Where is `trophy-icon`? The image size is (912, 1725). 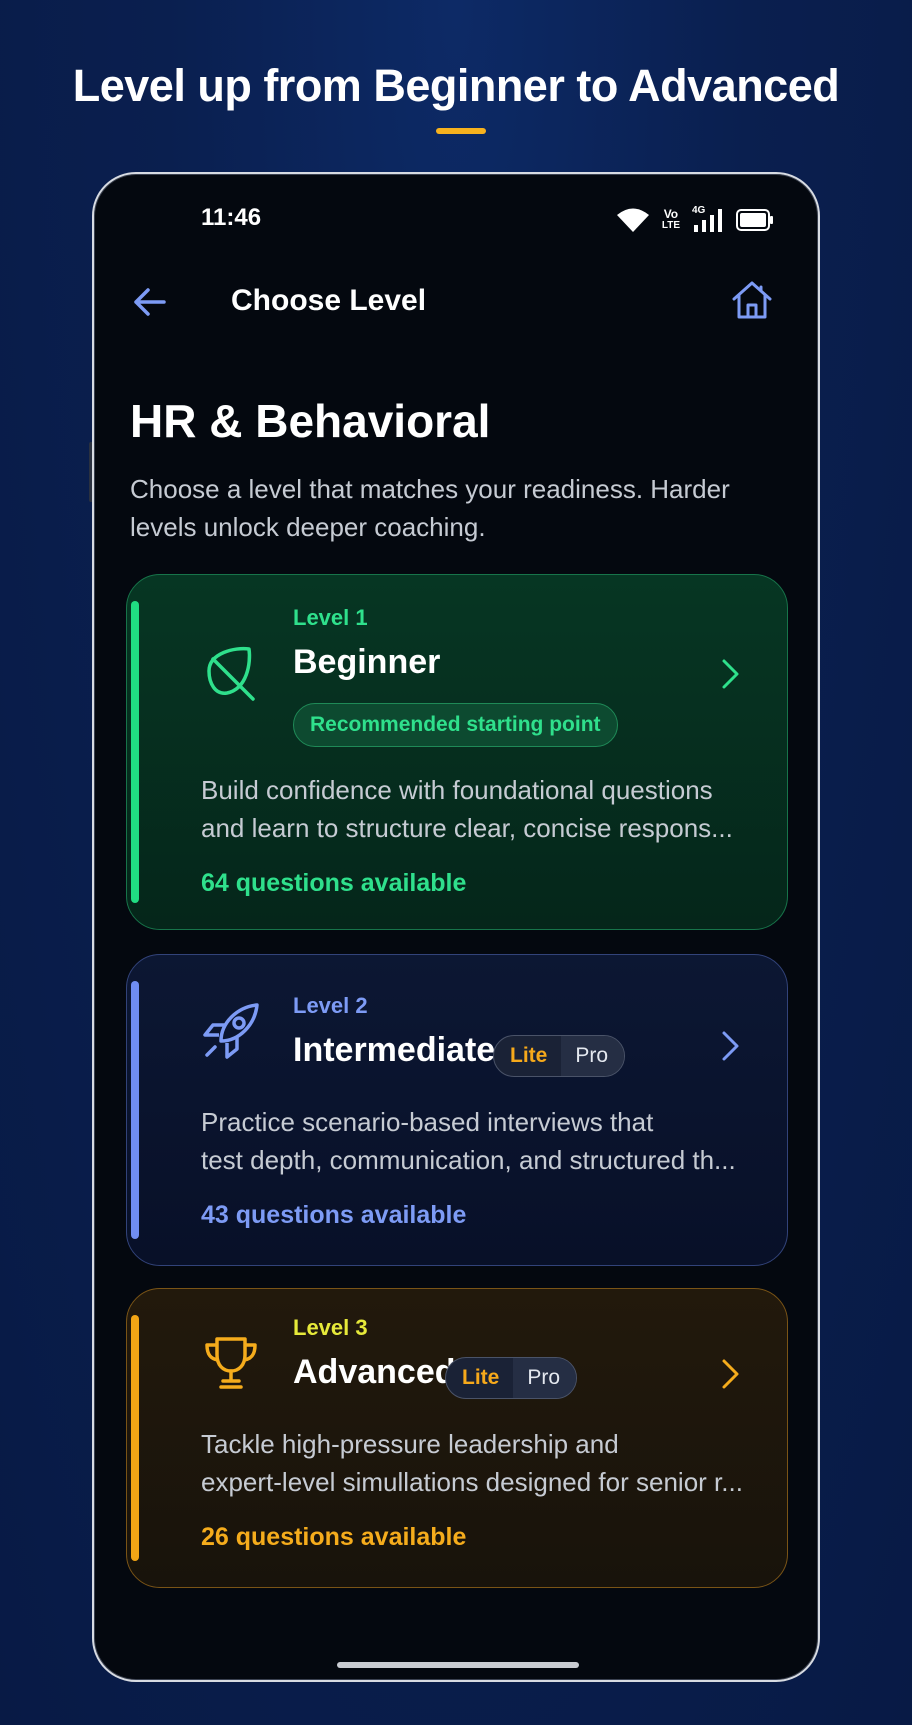
trophy-icon is located at coordinates (231, 1363).